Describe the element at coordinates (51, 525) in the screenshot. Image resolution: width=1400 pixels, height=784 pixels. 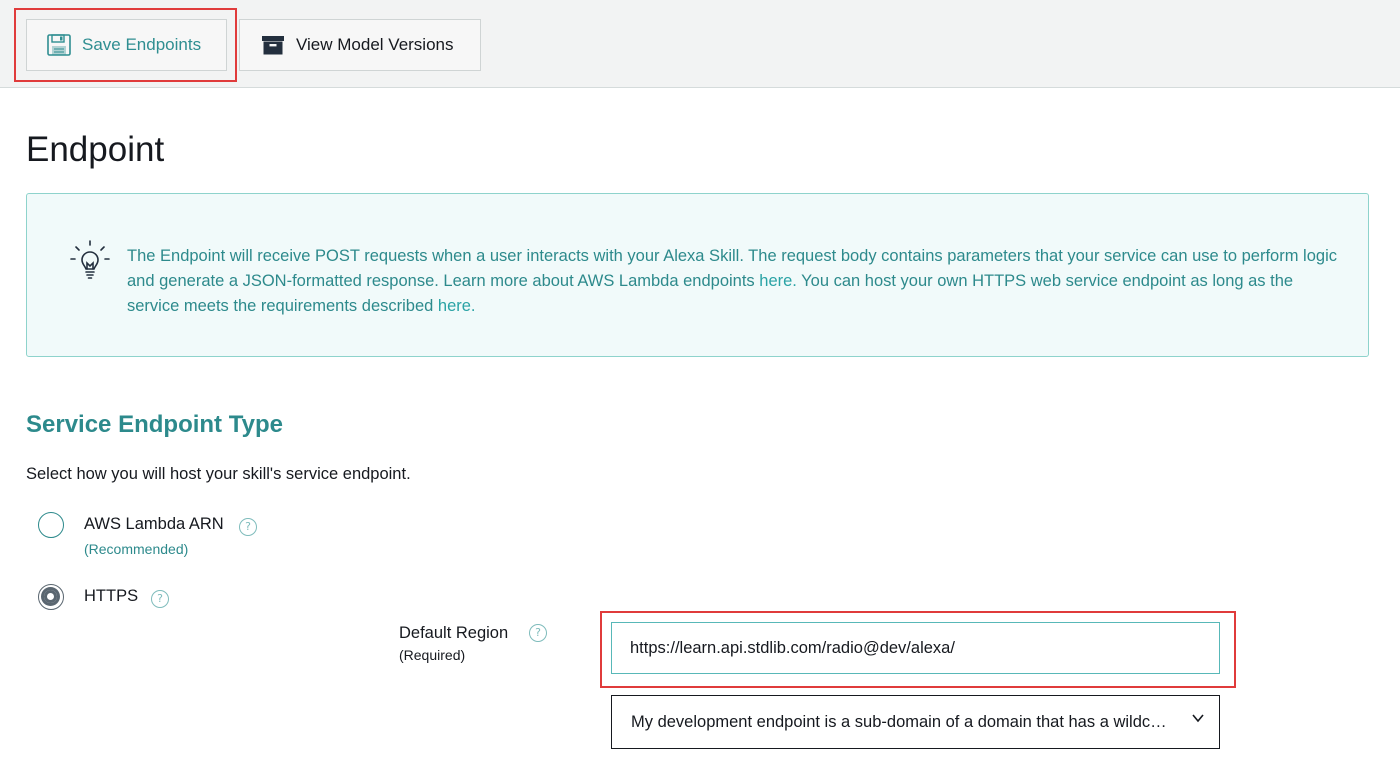
I see `aws-lambda-radio` at that location.